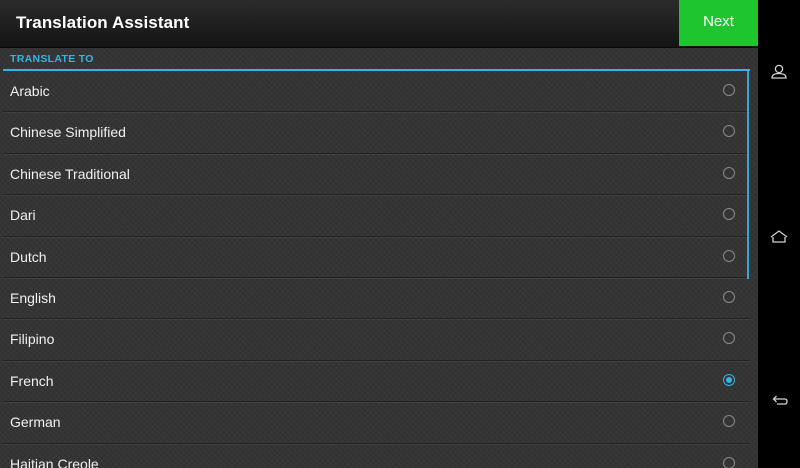 This screenshot has height=468, width=800. Describe the element at coordinates (718, 23) in the screenshot. I see `next-button: Next` at that location.